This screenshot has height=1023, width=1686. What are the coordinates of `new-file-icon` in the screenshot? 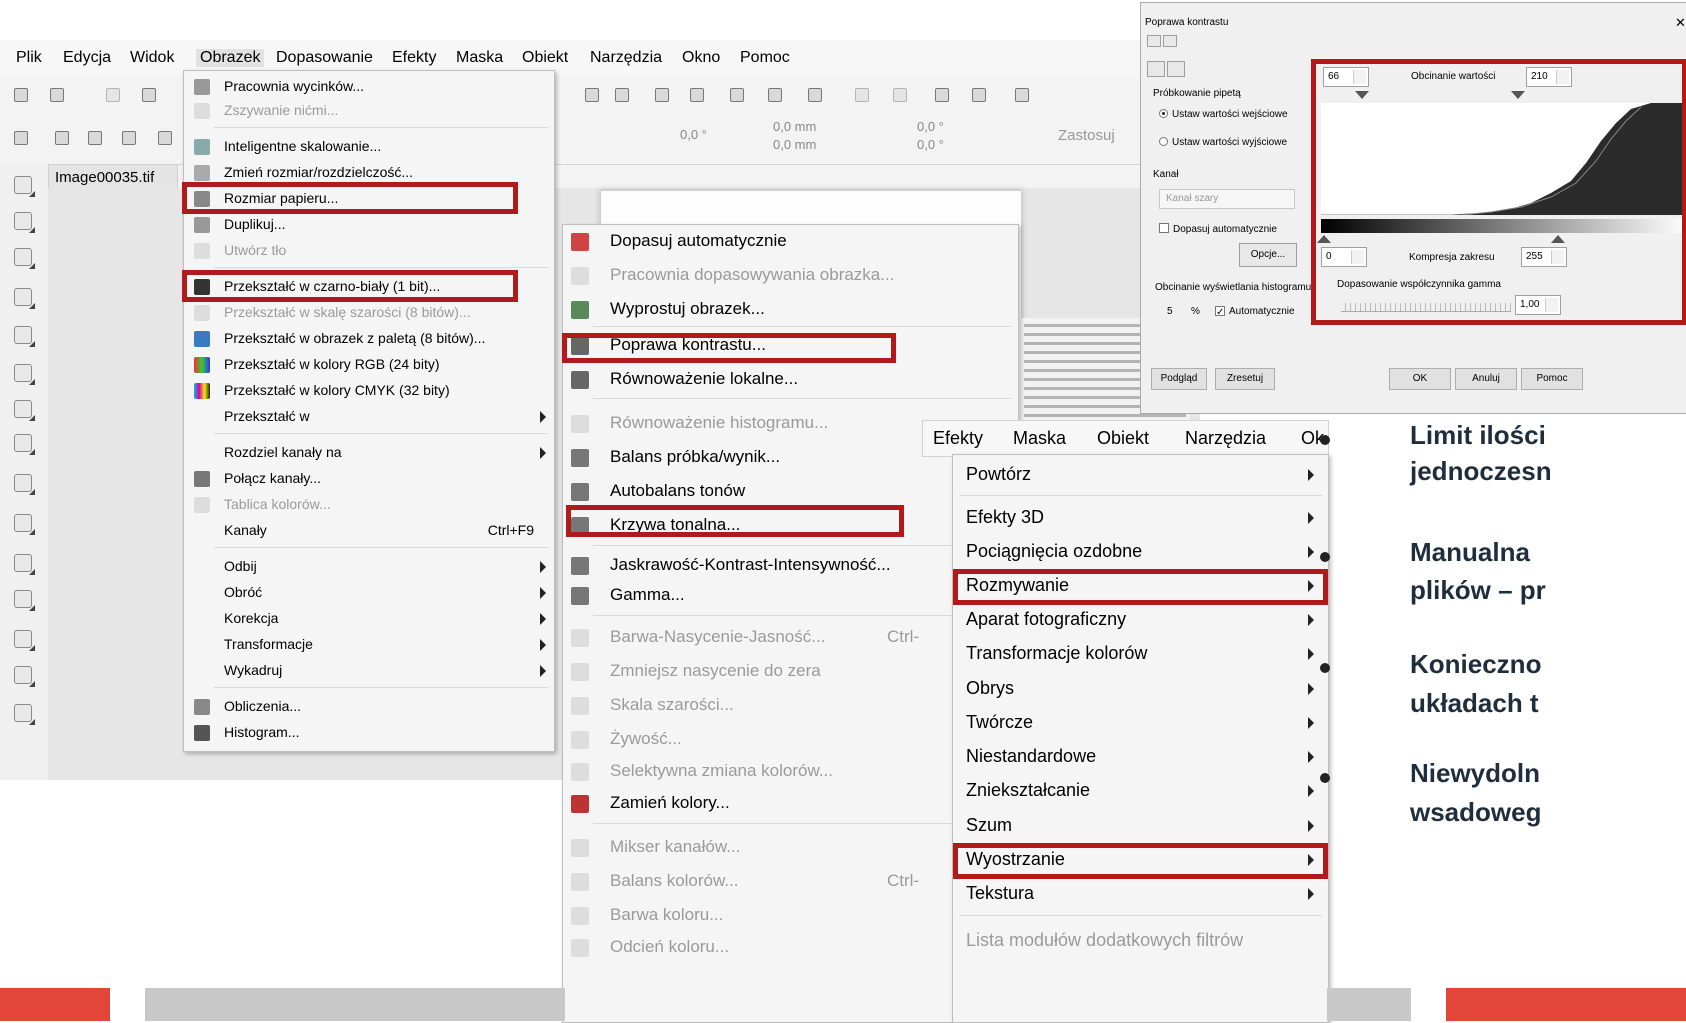 It's located at (21, 95).